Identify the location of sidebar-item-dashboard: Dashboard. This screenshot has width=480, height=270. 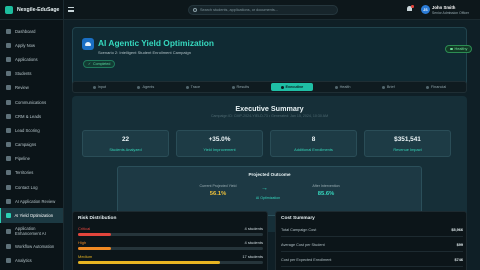
(31, 31).